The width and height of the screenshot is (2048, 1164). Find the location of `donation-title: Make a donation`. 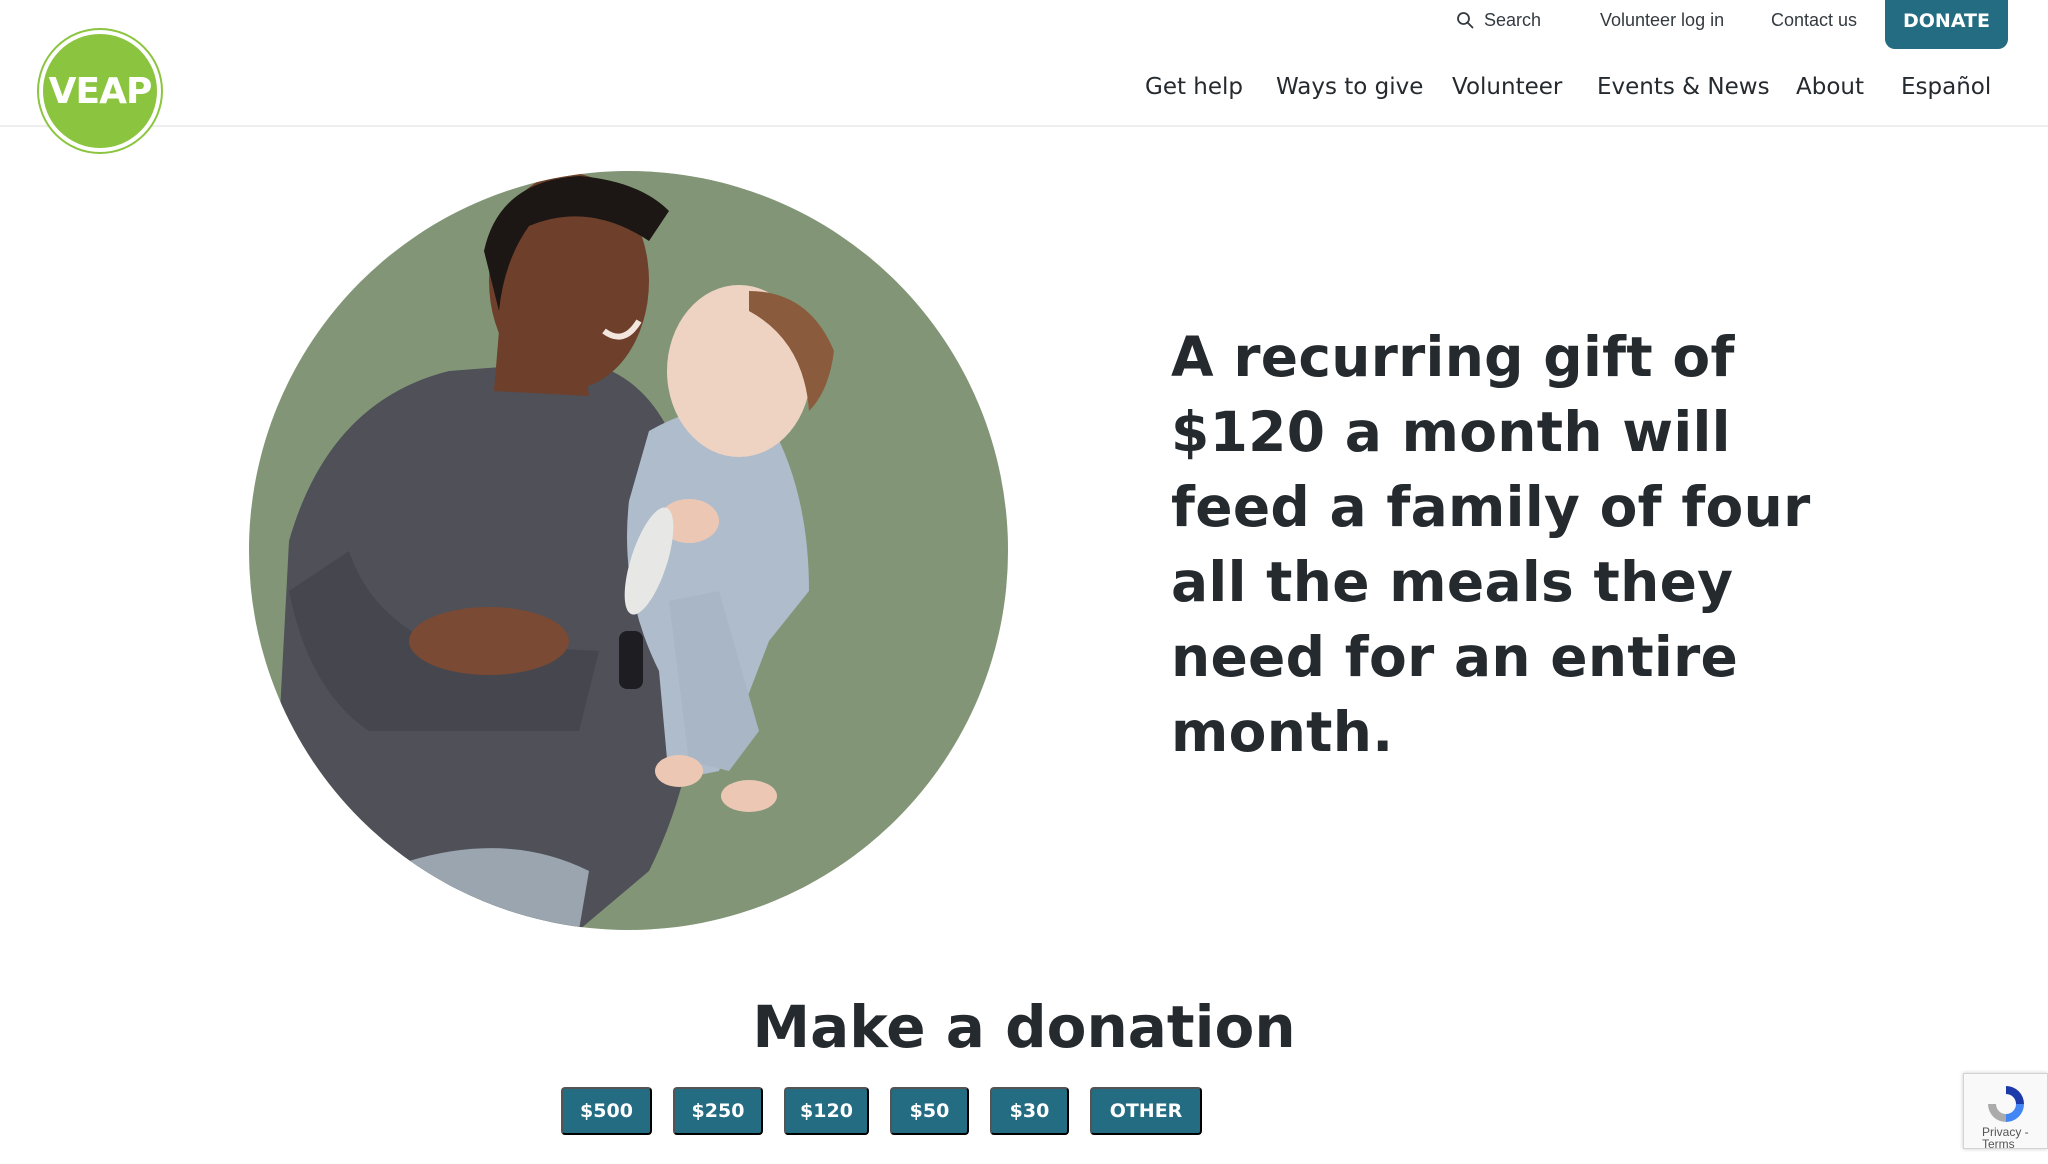

donation-title: Make a donation is located at coordinates (1024, 1027).